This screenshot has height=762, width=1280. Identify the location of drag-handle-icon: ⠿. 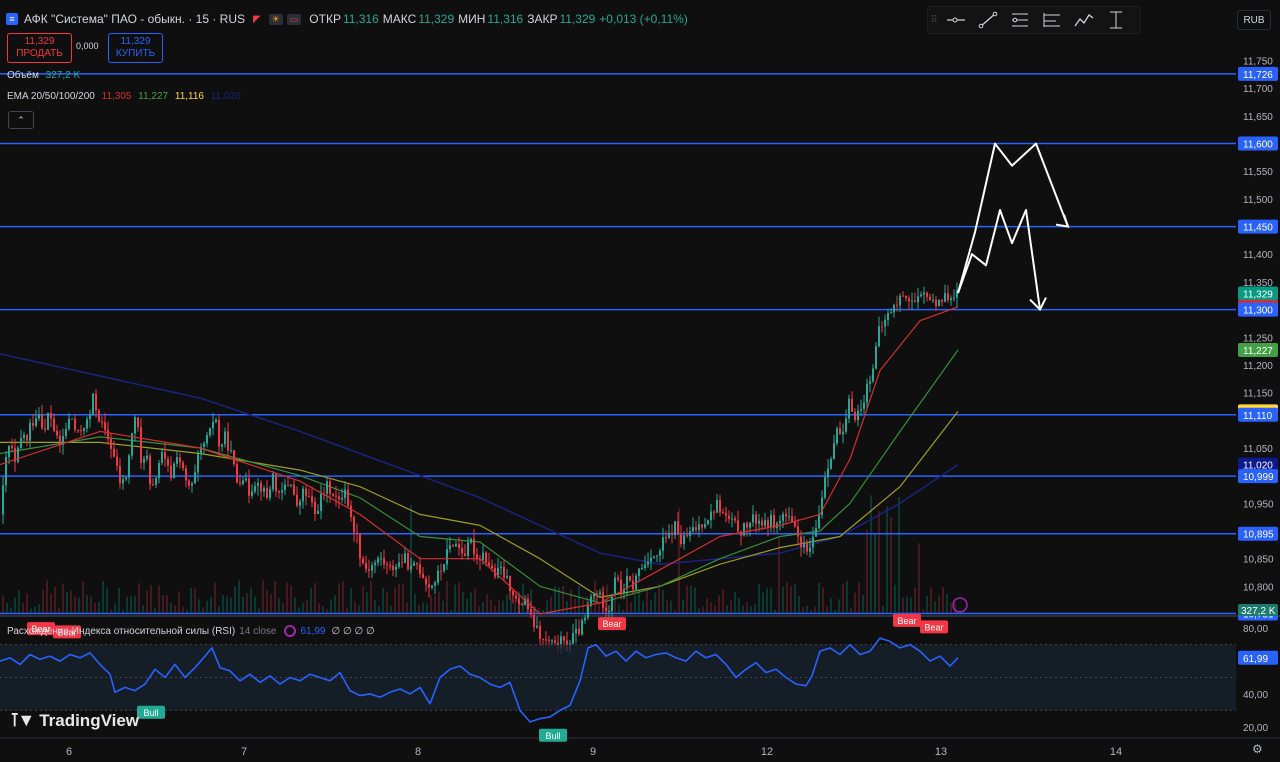
(934, 20).